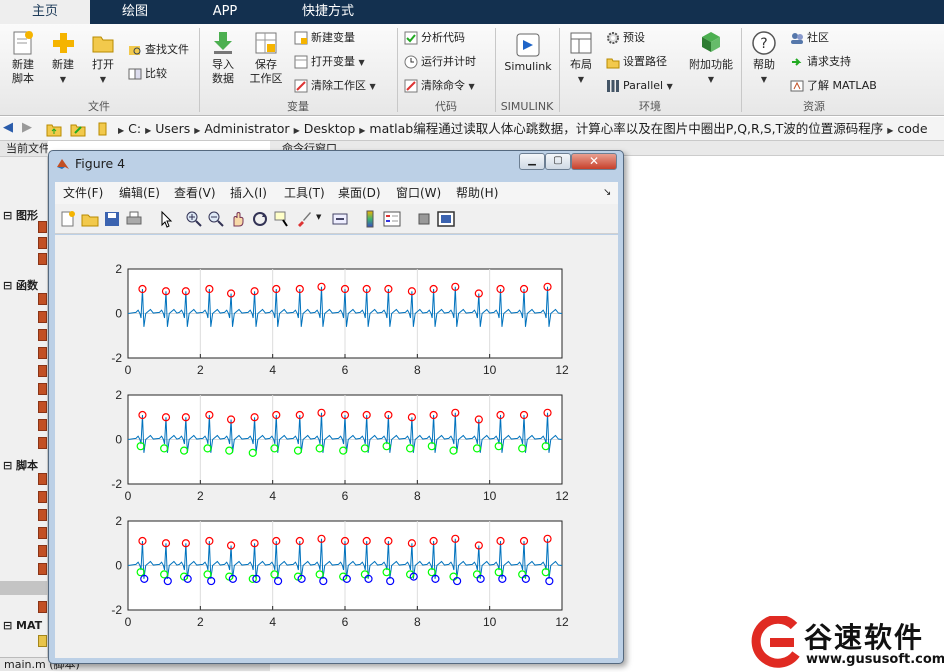 This screenshot has width=944, height=672. What do you see at coordinates (440, 63) in the screenshot?
I see `run-and-time-button: 运行并计时` at bounding box center [440, 63].